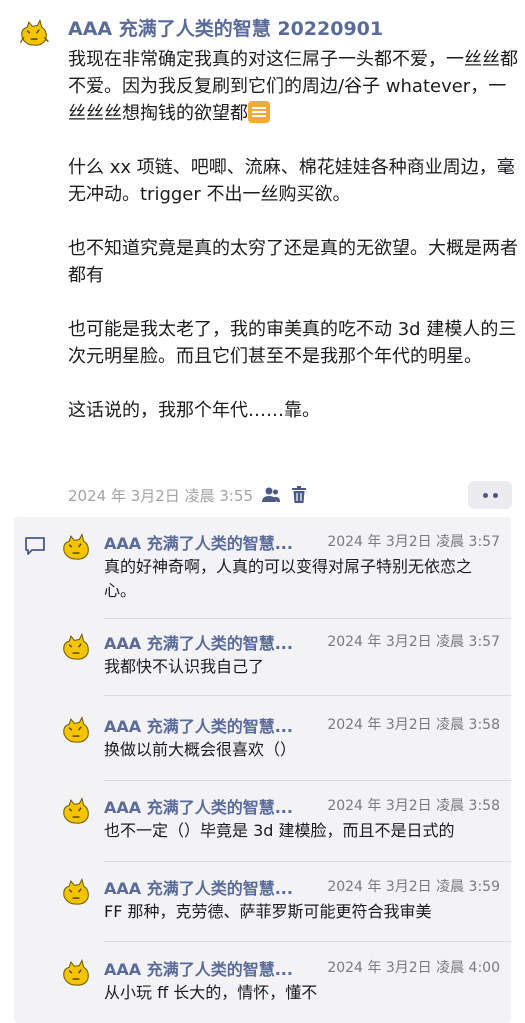 The height and width of the screenshot is (1023, 525). Describe the element at coordinates (200, 749) in the screenshot. I see `comment-text: 换做以前大概会很喜欢（）` at that location.